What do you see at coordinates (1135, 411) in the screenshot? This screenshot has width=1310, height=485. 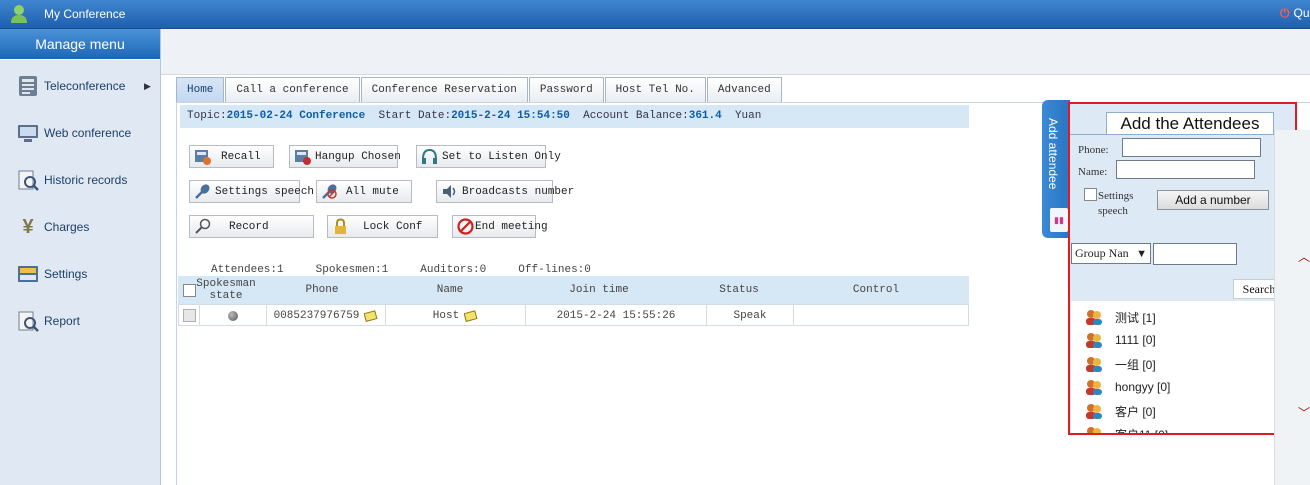 I see `group-name: 客户 [0]` at bounding box center [1135, 411].